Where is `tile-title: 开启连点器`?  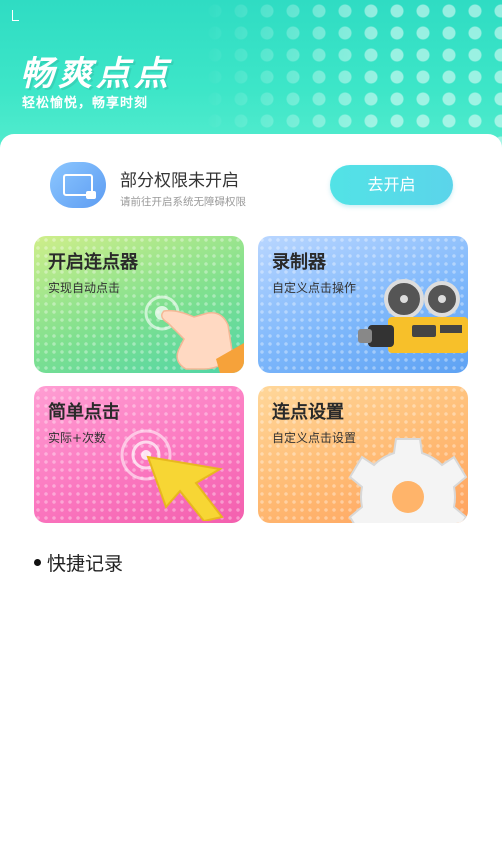 tile-title: 开启连点器 is located at coordinates (93, 262).